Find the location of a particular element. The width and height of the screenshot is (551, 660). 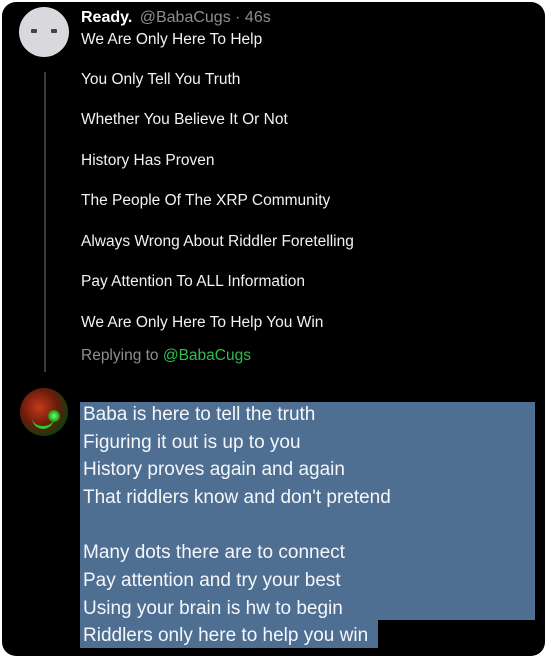

tweet-line: Pay Attention To ALL Information is located at coordinates (193, 281).